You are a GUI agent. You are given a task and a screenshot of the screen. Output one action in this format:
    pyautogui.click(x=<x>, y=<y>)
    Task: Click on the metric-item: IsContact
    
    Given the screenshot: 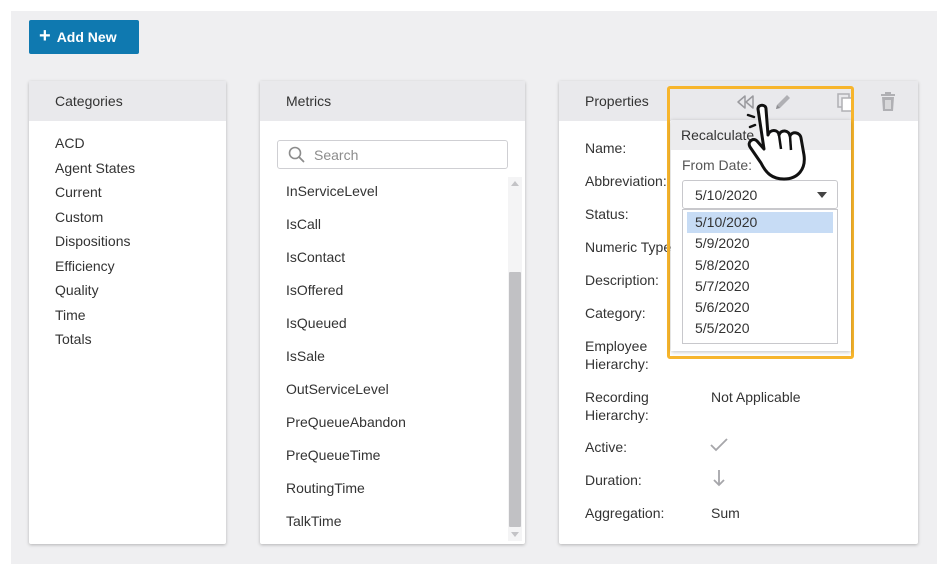 What is the action you would take?
    pyautogui.click(x=346, y=263)
    